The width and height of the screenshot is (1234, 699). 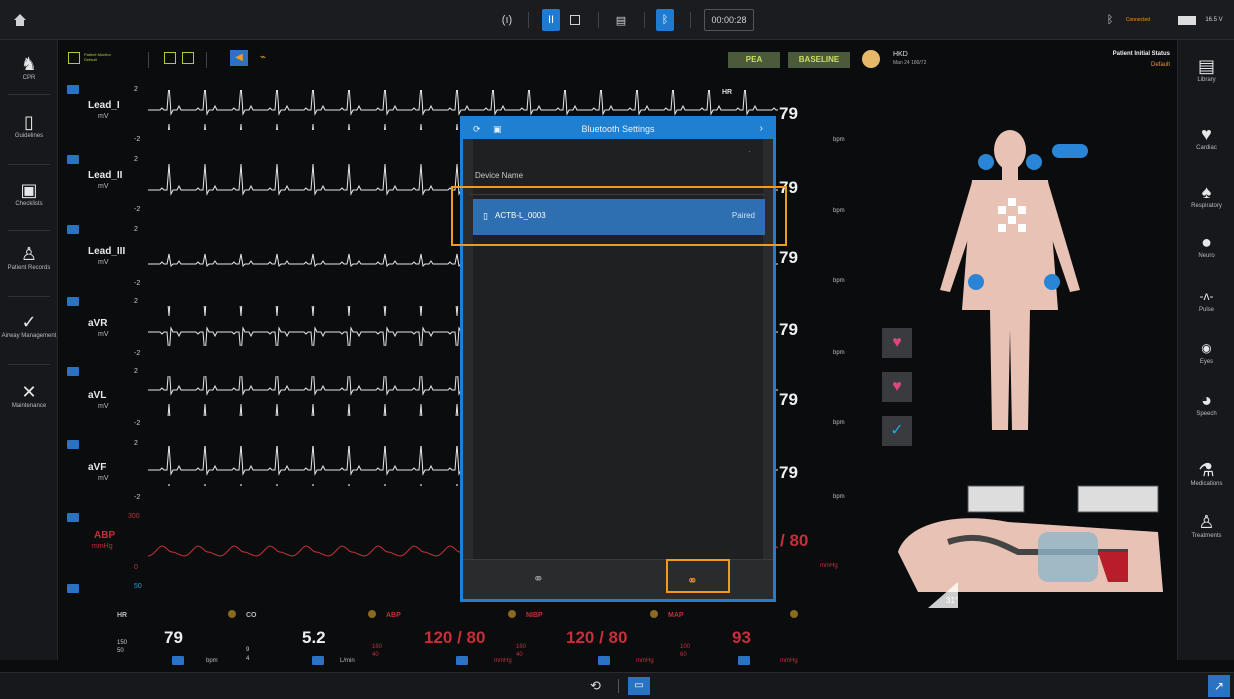 I want to click on session-timer: 00:00:28, so click(x=729, y=20).